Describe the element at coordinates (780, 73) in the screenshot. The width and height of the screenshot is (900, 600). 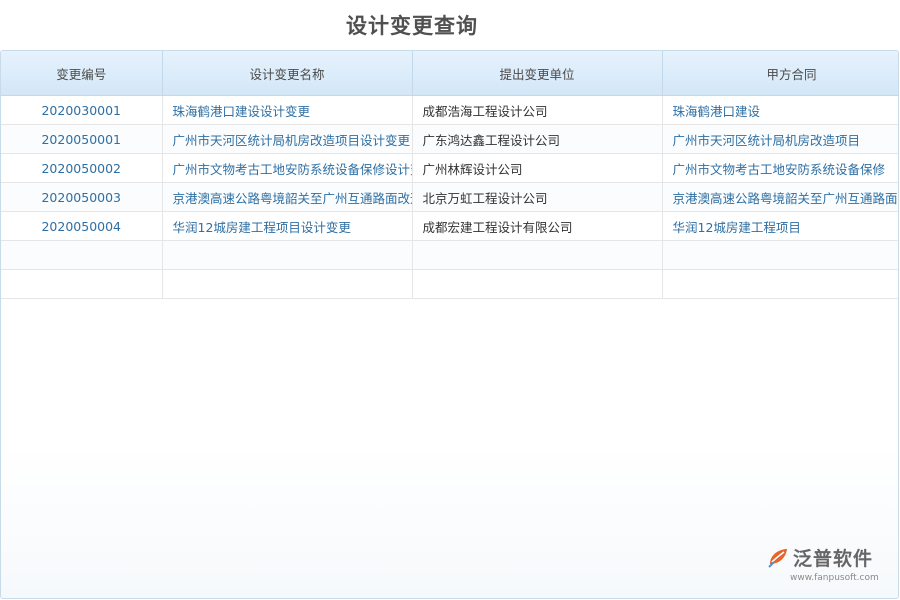
I see `column-header-contract: 甲方合同` at that location.